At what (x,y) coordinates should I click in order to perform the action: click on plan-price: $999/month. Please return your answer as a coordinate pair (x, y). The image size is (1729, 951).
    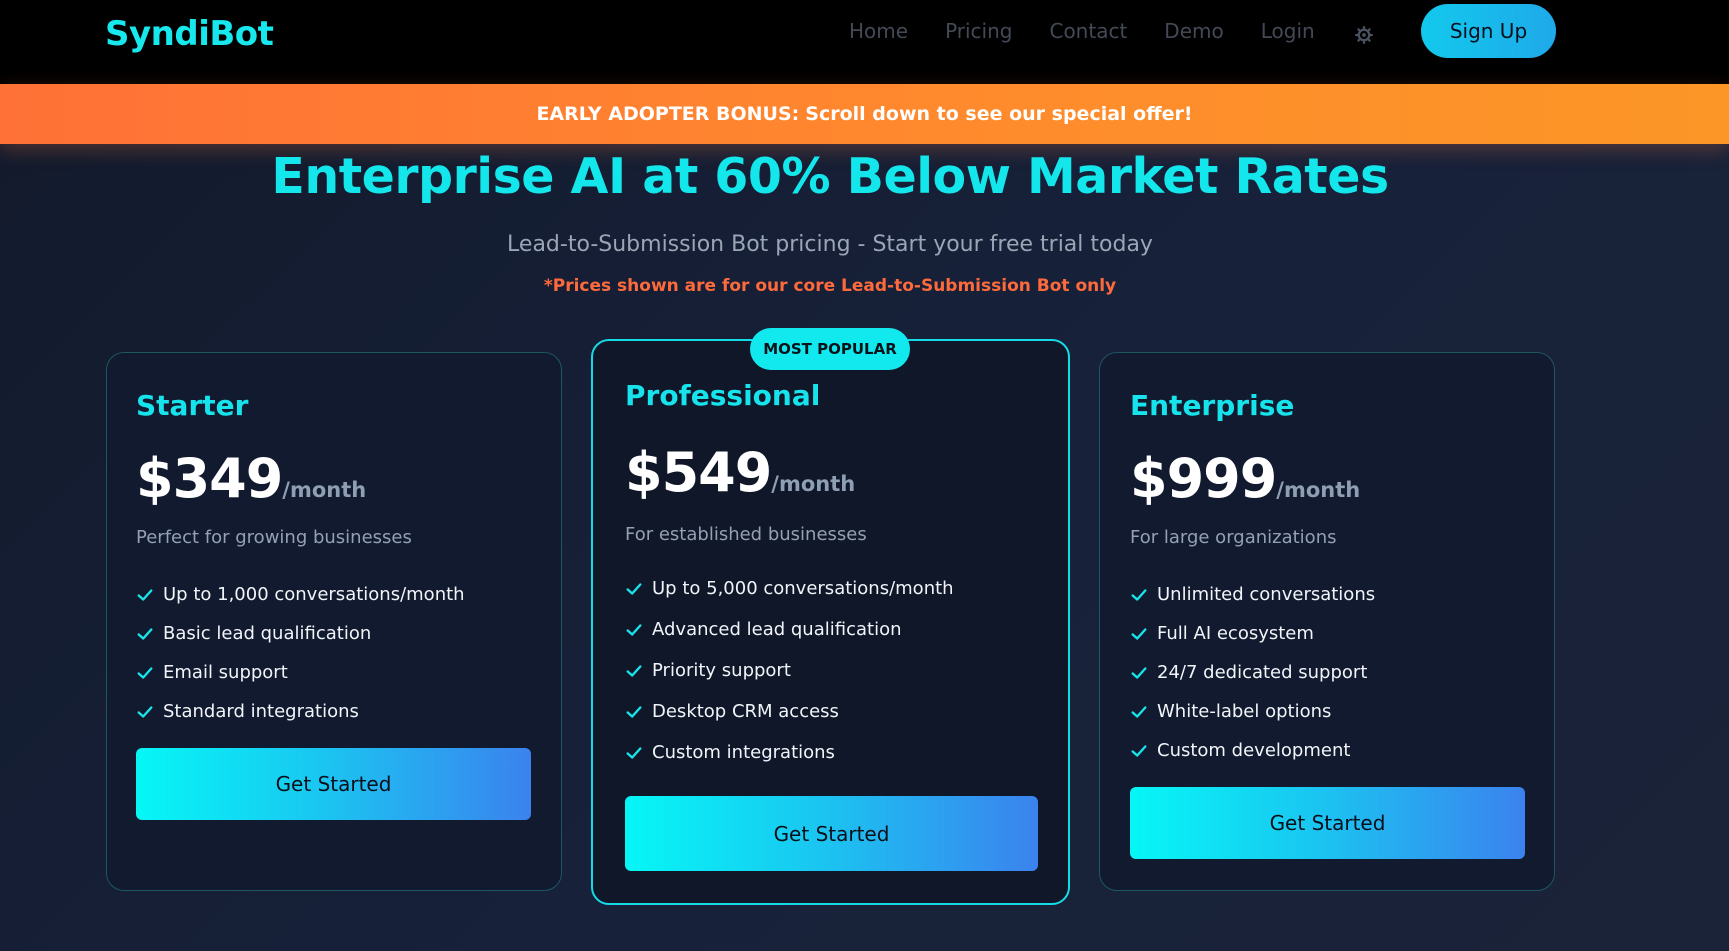
    Looking at the image, I should click on (1245, 478).